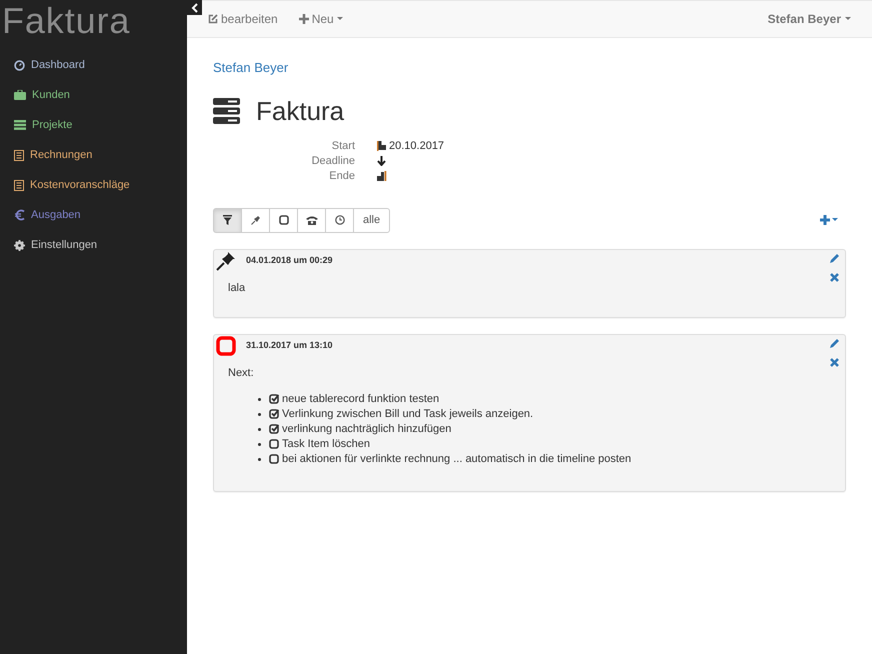 This screenshot has width=872, height=654. What do you see at coordinates (213, 19) in the screenshot?
I see `edit-icon` at bounding box center [213, 19].